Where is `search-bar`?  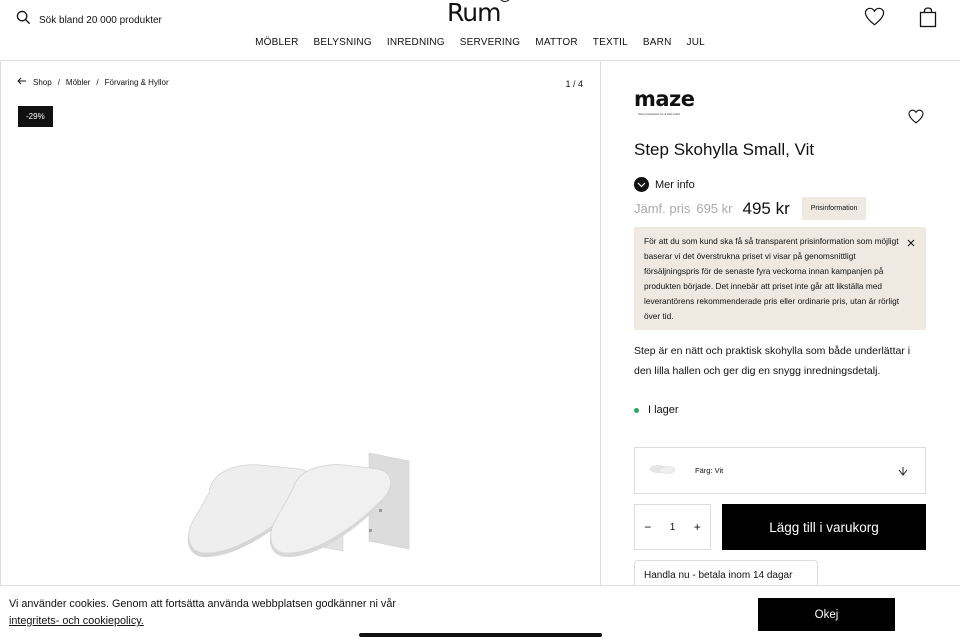 search-bar is located at coordinates (127, 20).